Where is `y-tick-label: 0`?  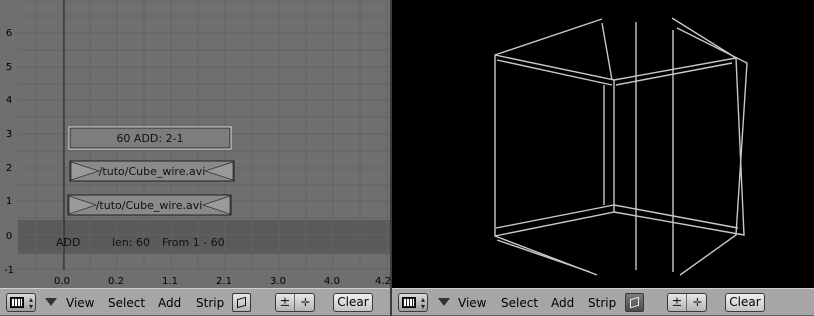
y-tick-label: 0 is located at coordinates (9, 236).